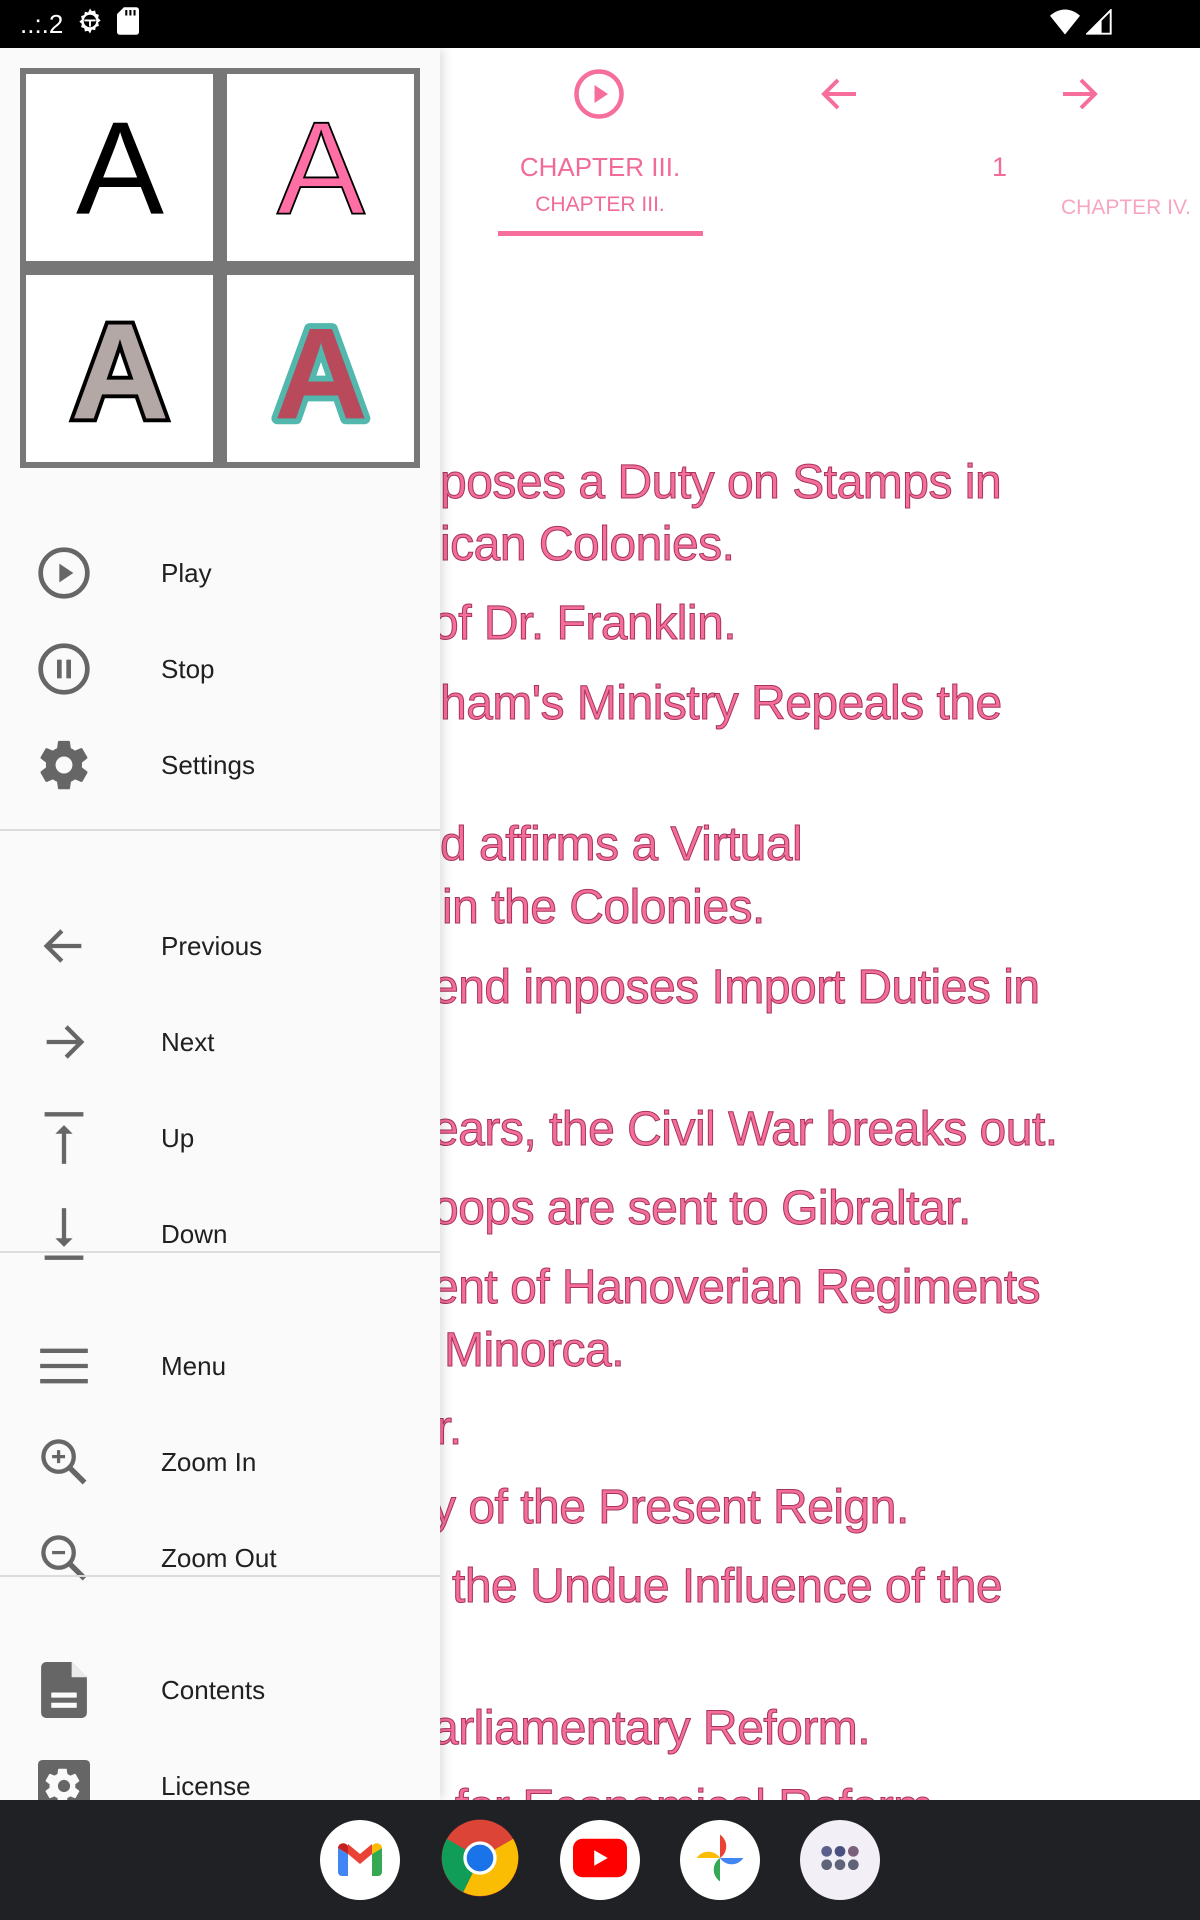 The height and width of the screenshot is (1920, 1200). What do you see at coordinates (64, 1690) in the screenshot?
I see `document-icon` at bounding box center [64, 1690].